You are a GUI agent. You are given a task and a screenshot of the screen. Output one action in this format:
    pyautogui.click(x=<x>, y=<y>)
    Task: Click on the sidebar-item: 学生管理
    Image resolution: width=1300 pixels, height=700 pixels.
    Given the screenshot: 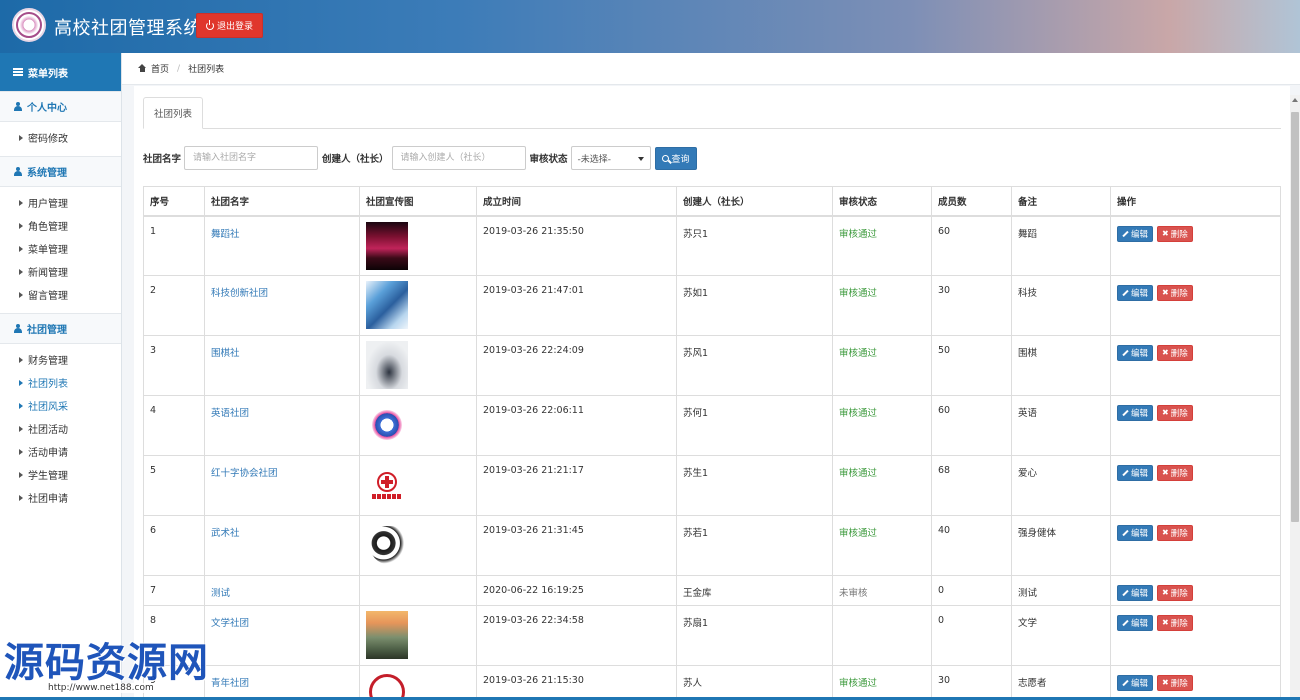 What is the action you would take?
    pyautogui.click(x=60, y=474)
    